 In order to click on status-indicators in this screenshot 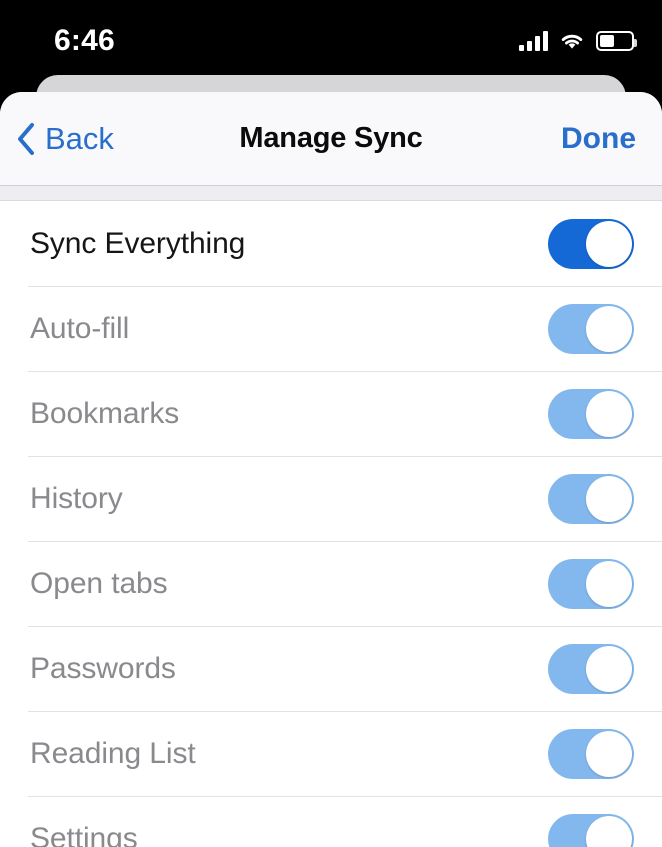, I will do `click(578, 41)`.